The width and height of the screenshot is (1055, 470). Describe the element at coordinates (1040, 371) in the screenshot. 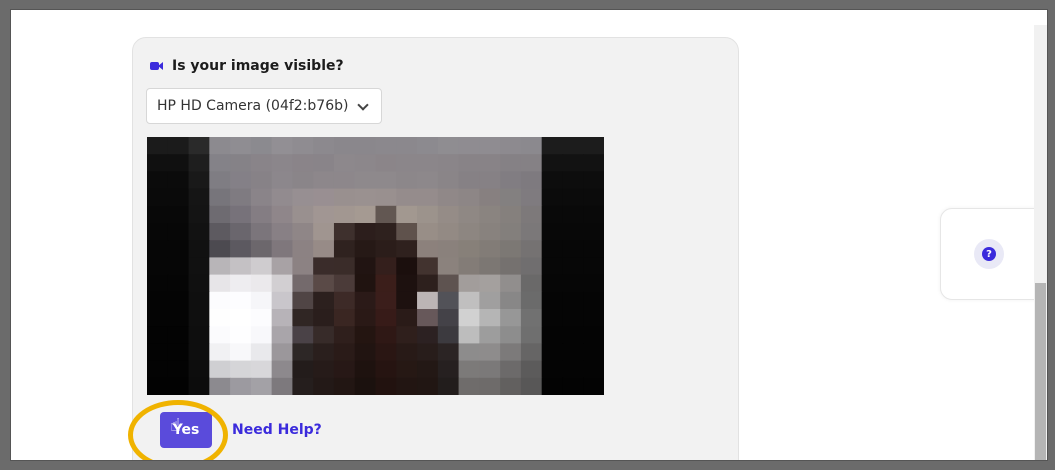

I see `scrollbar-thumb` at that location.